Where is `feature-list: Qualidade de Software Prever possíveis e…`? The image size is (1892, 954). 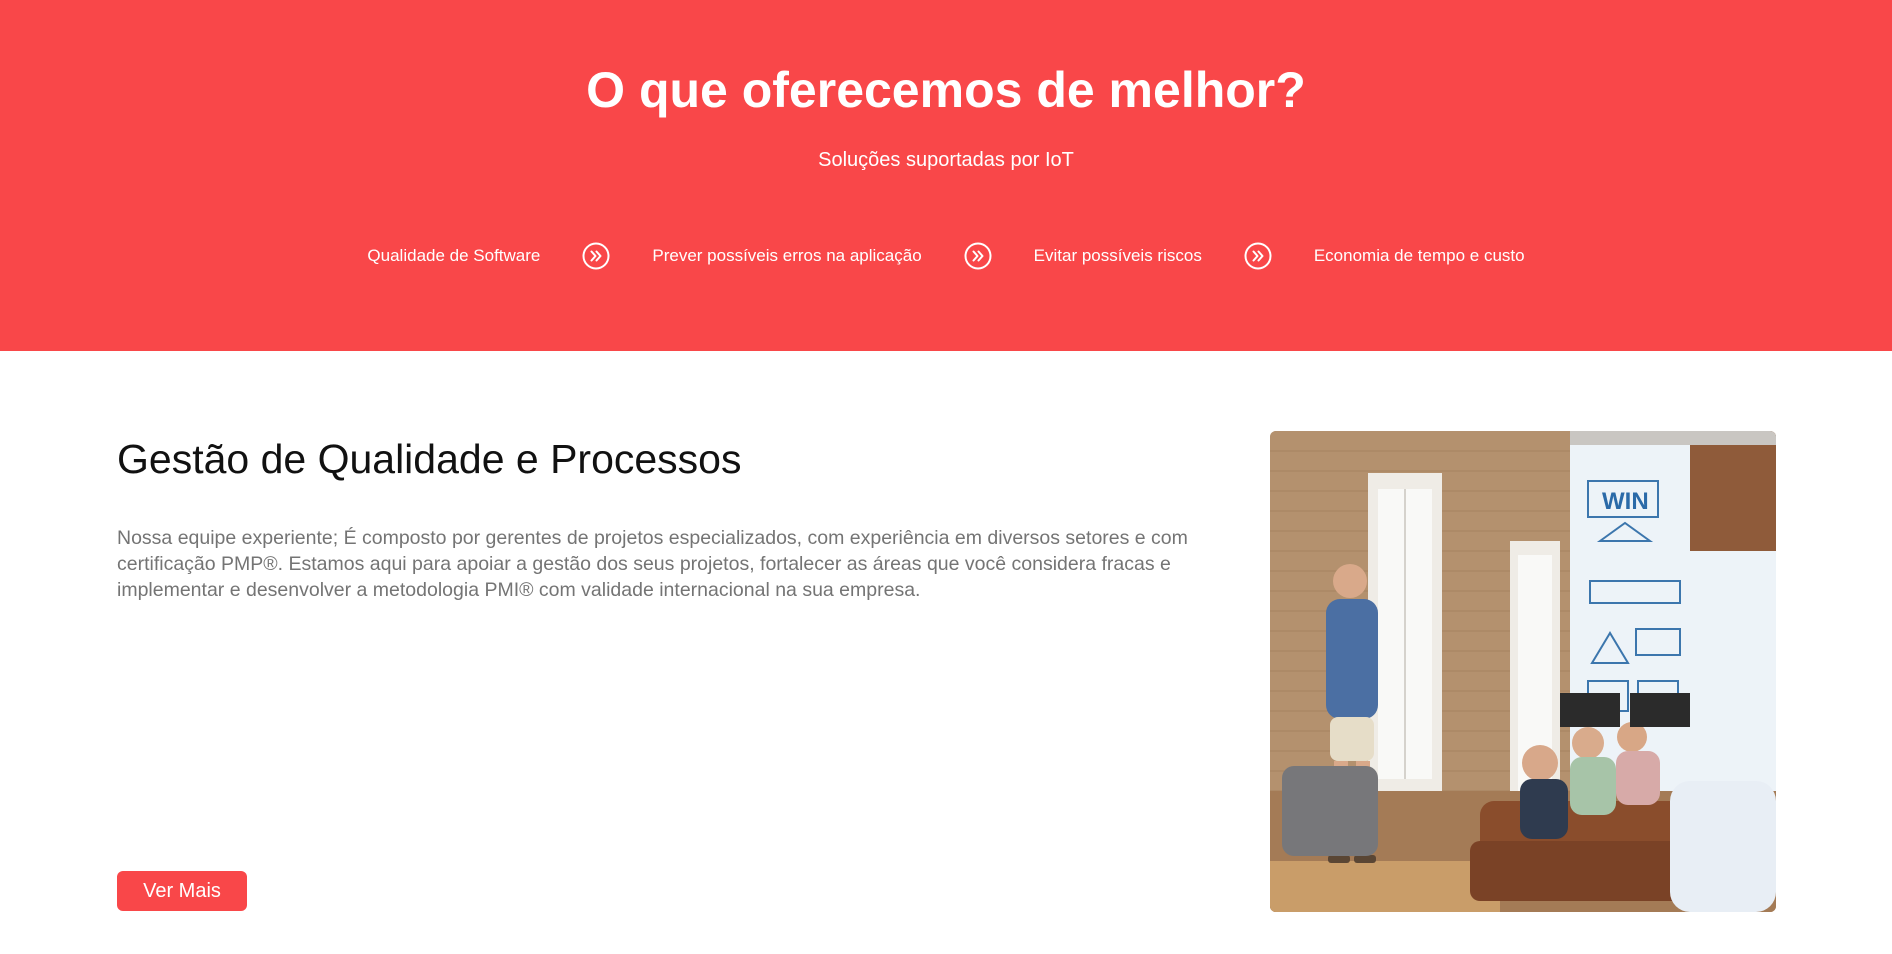 feature-list: Qualidade de Software Prever possíveis e… is located at coordinates (946, 256).